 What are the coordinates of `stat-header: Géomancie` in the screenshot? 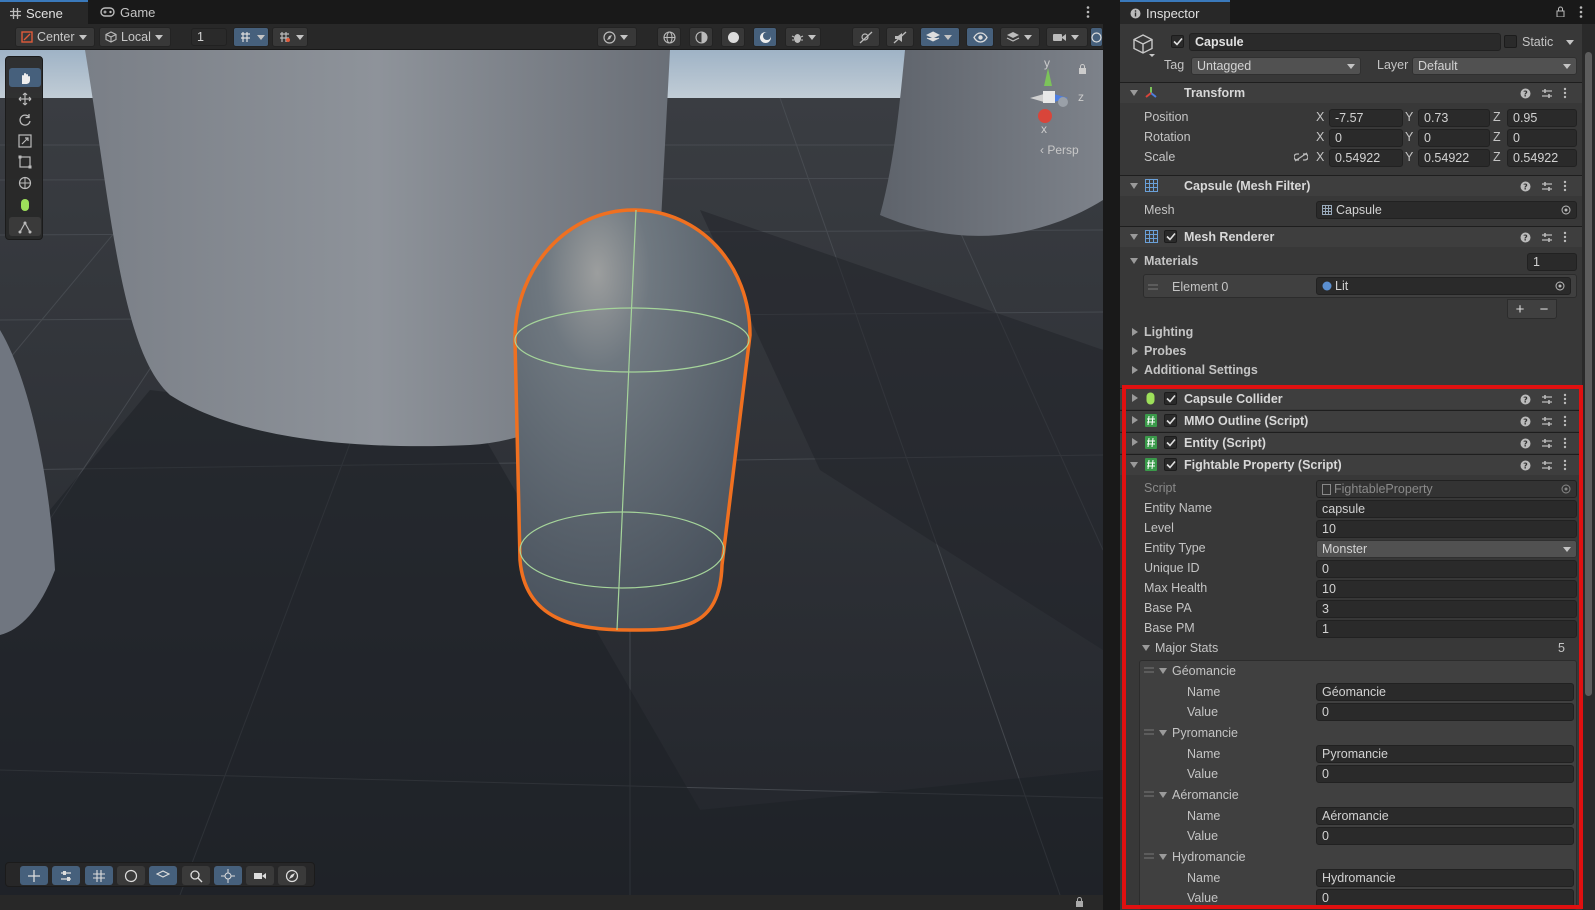 It's located at (1204, 671).